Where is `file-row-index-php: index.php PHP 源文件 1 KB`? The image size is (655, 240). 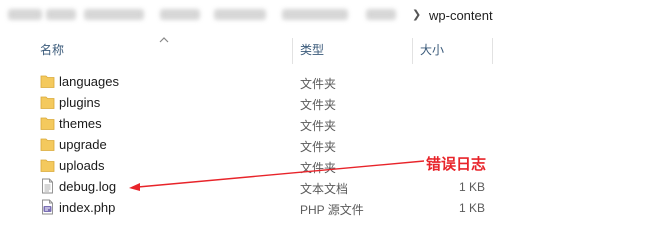
file-row-index-php: index.php PHP 源文件 1 KB is located at coordinates (327, 207).